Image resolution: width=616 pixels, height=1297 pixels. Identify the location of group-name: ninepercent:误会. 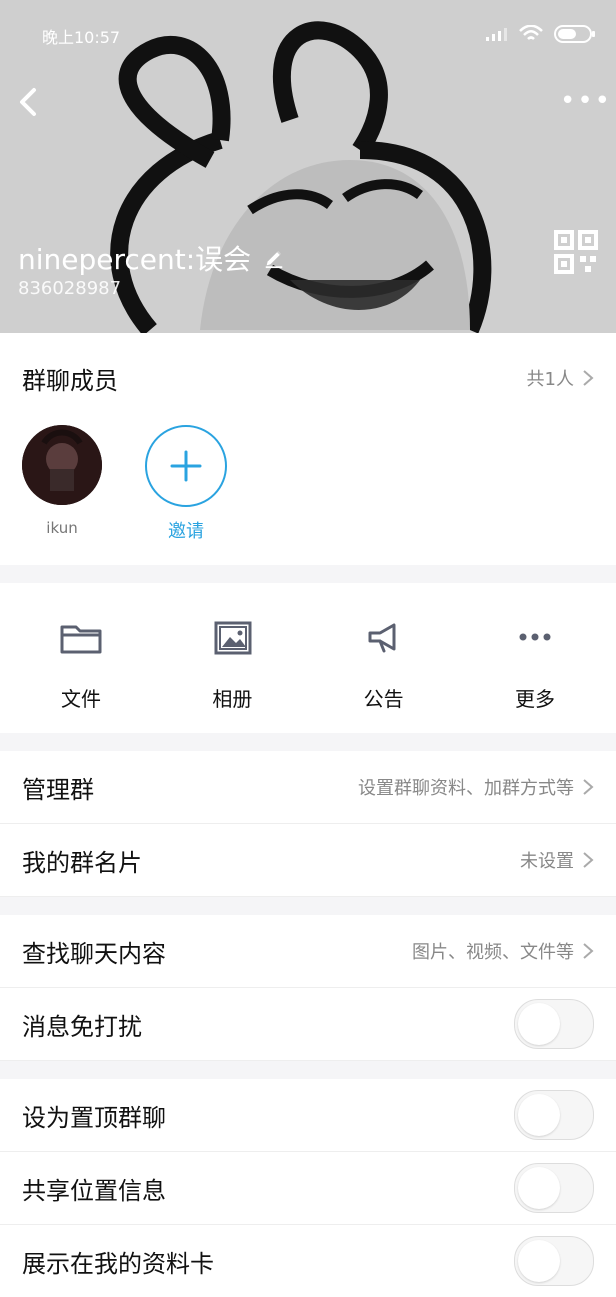
(135, 259).